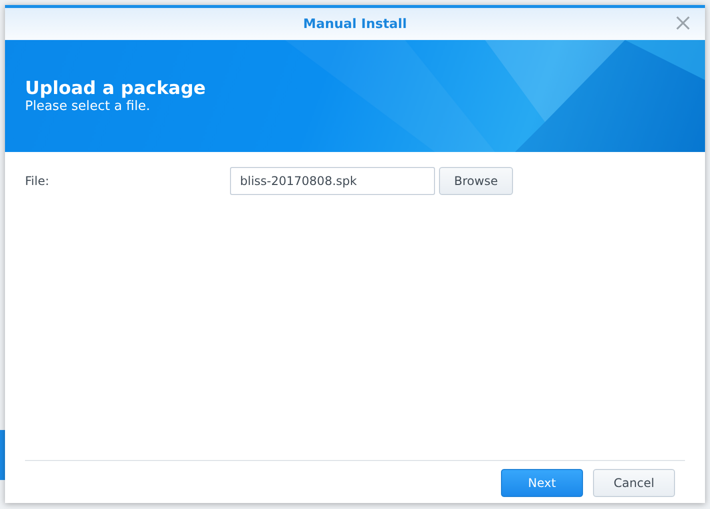  I want to click on window-title: Manual Install, so click(355, 24).